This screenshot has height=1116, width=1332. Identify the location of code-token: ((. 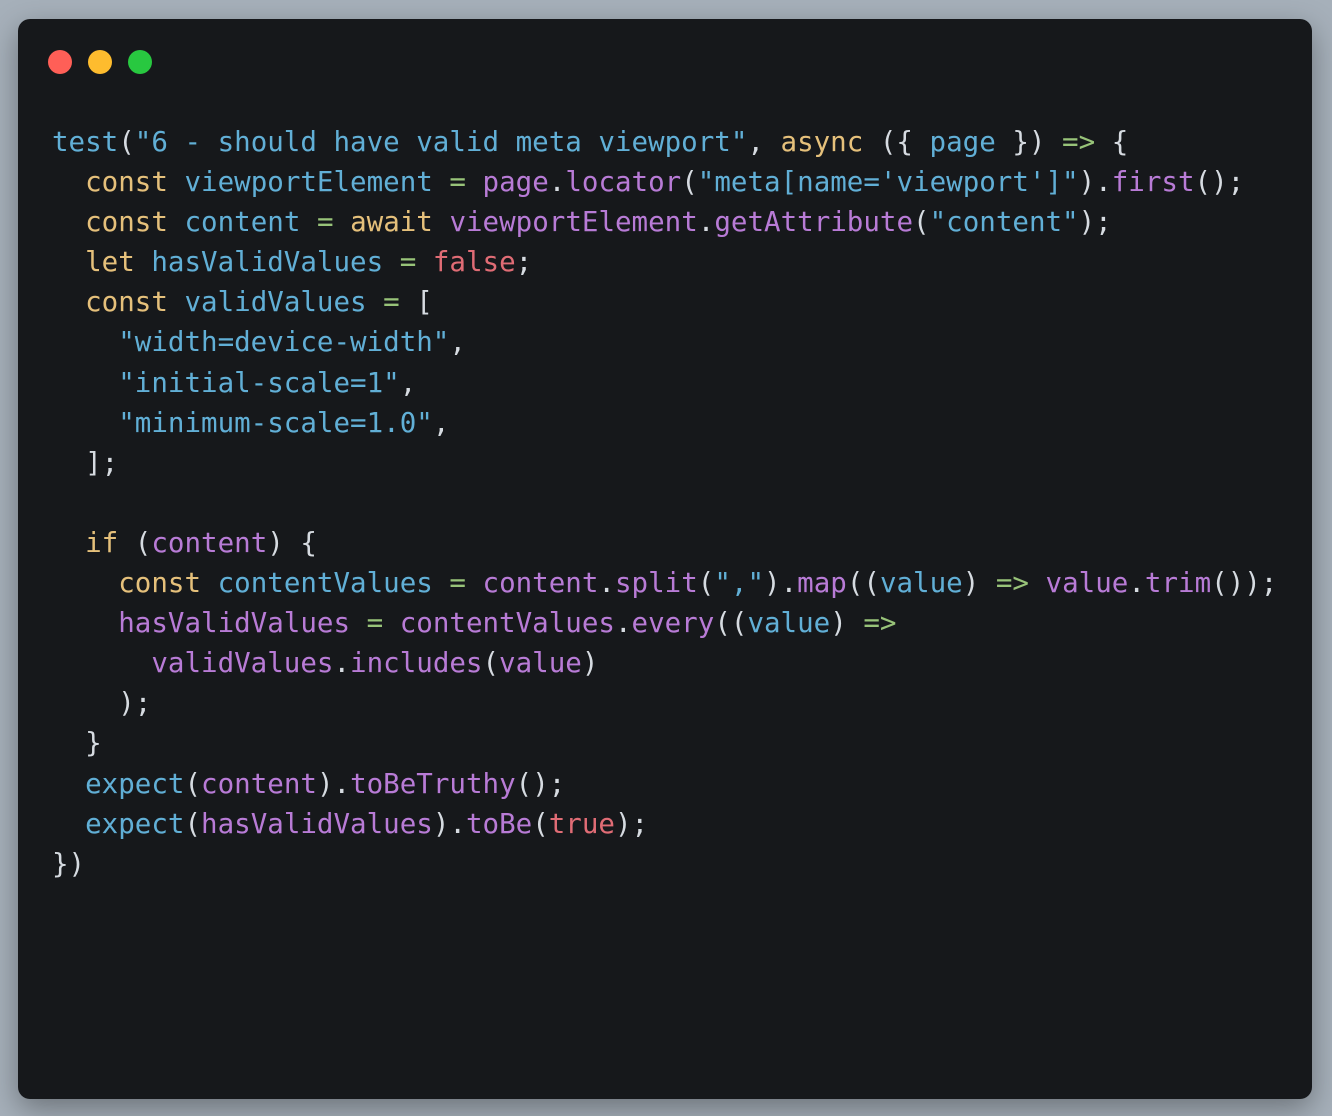
(863, 583).